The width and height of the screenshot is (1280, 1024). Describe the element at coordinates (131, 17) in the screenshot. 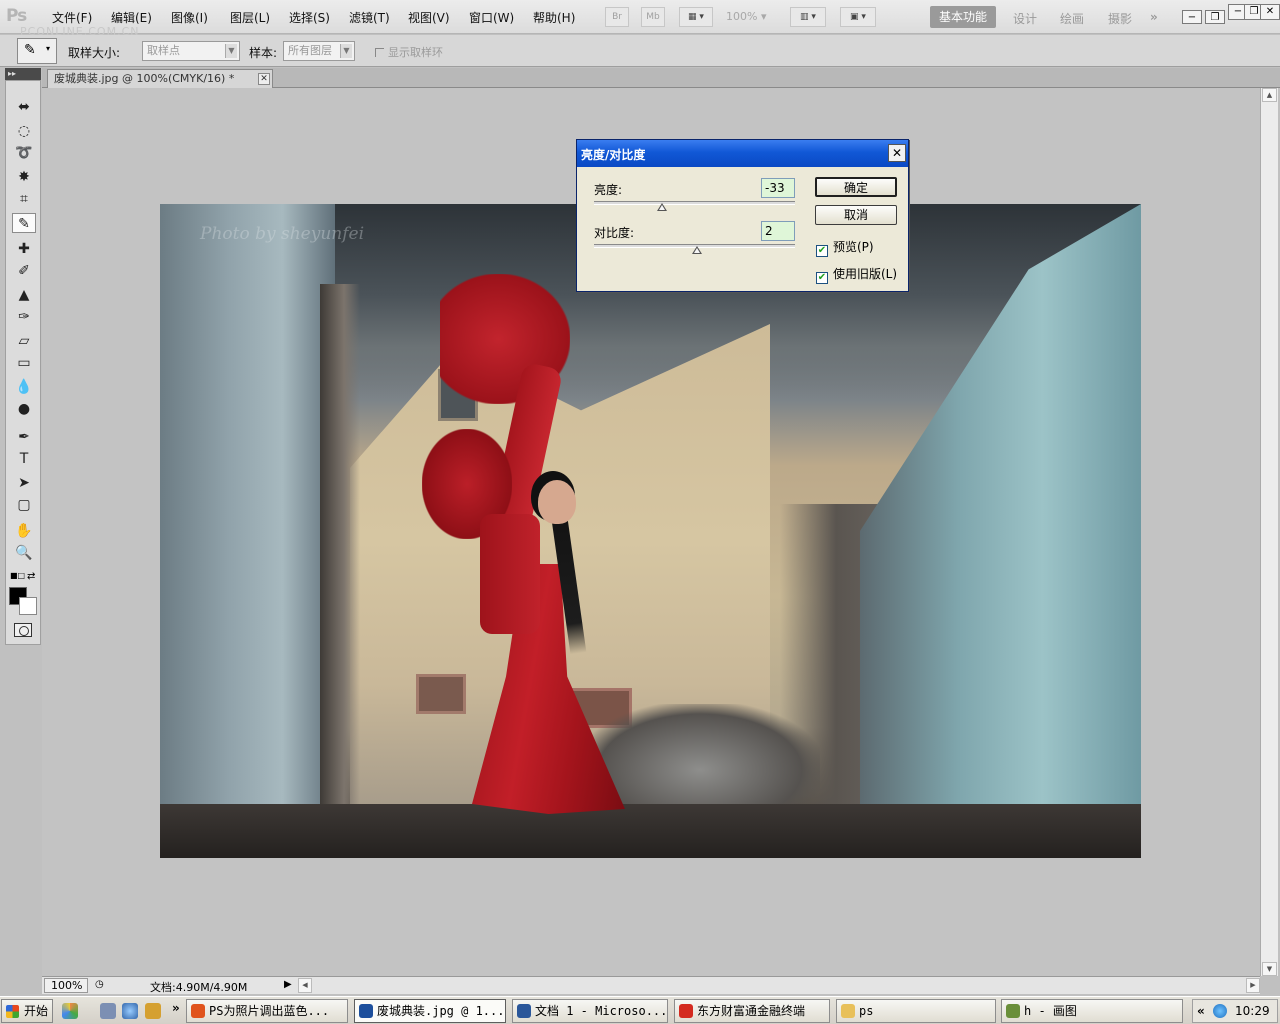

I see `menu-edit: 编辑(E)` at that location.